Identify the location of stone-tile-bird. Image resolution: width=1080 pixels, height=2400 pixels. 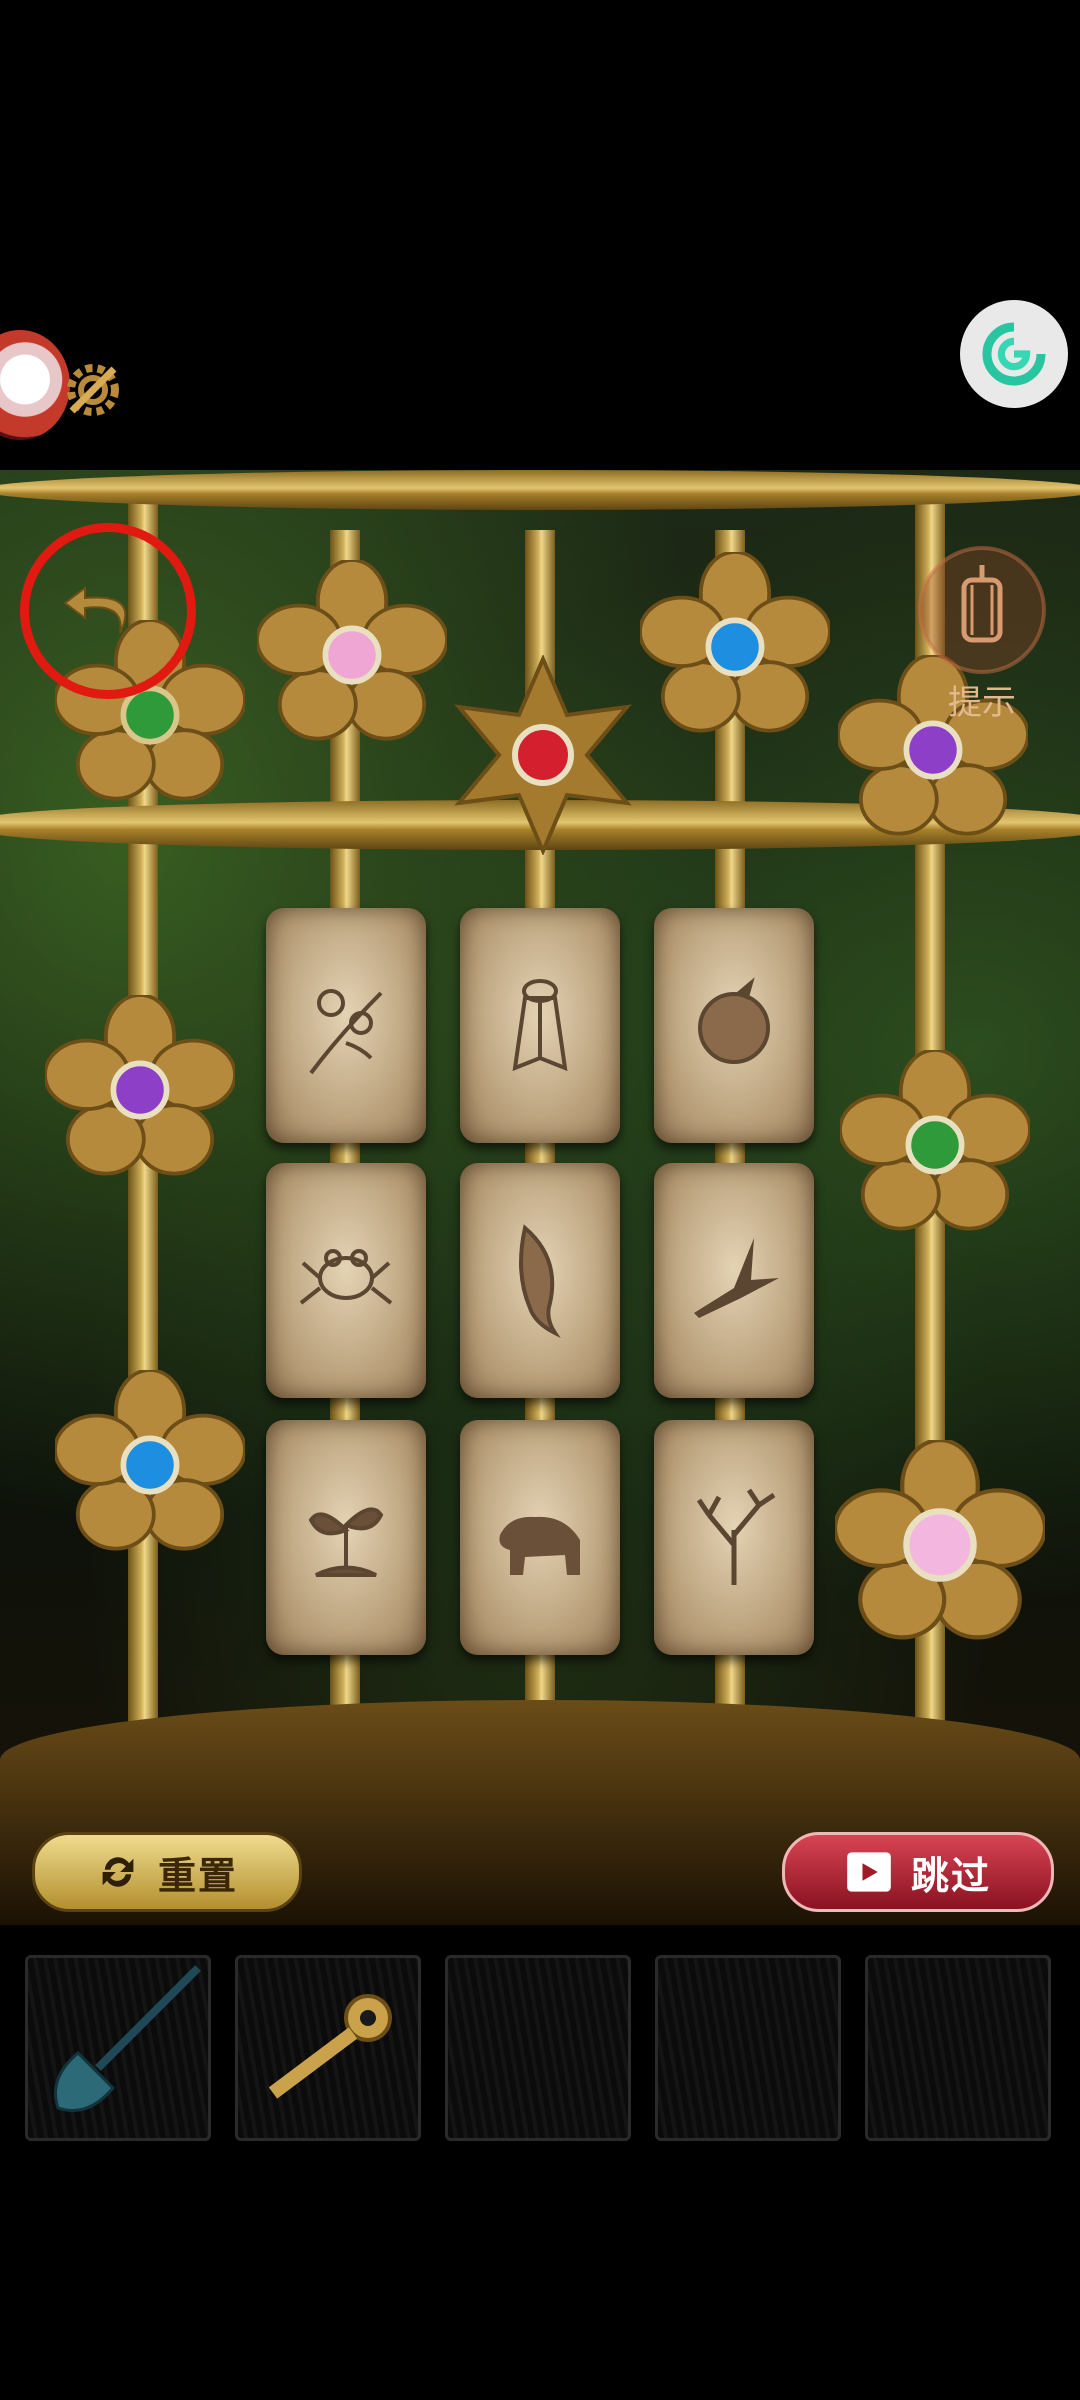
(734, 1280).